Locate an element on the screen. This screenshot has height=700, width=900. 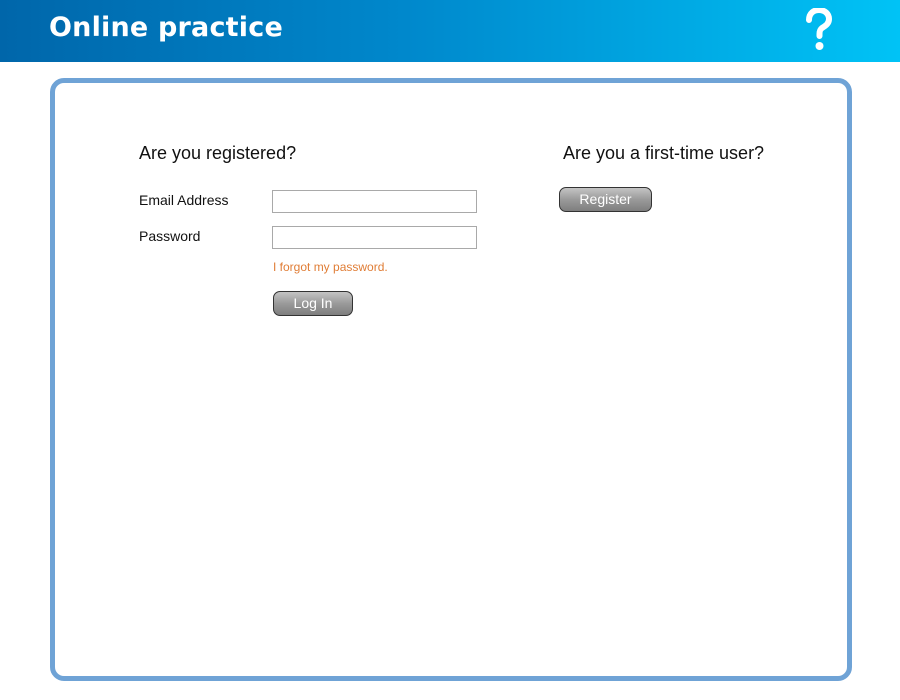
page-title: Online practice is located at coordinates (166, 27).